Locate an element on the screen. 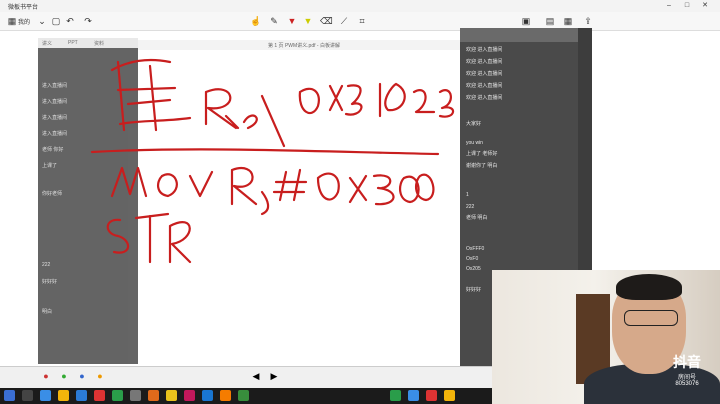 The image size is (720, 404). blue-pen-icon: ● is located at coordinates (82, 376).